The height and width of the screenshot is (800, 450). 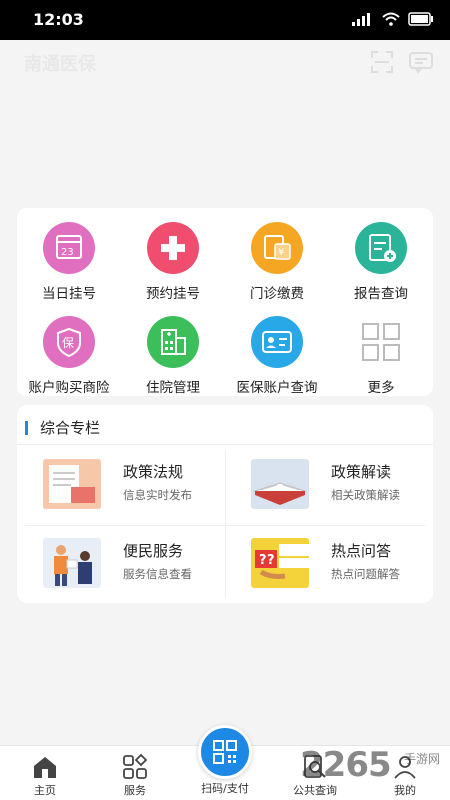 I want to click on system-icons, so click(x=393, y=19).